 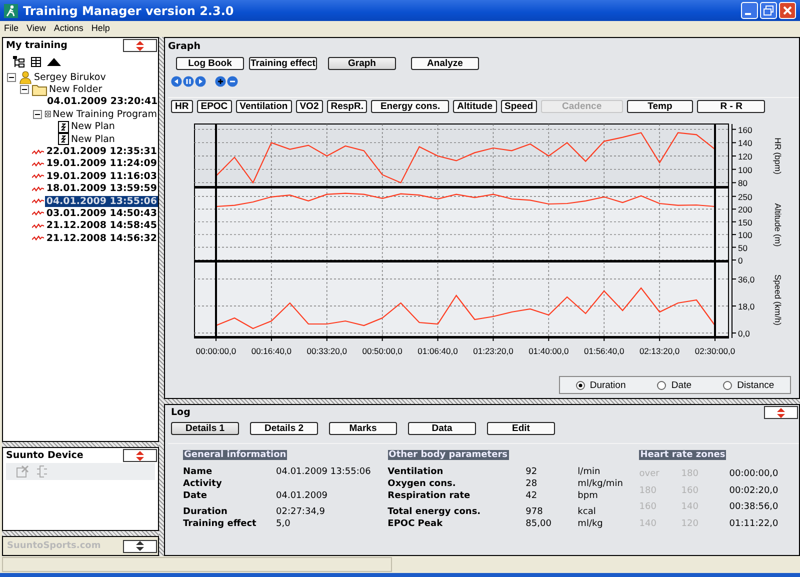 I want to click on log-tab: Edit, so click(x=521, y=428).